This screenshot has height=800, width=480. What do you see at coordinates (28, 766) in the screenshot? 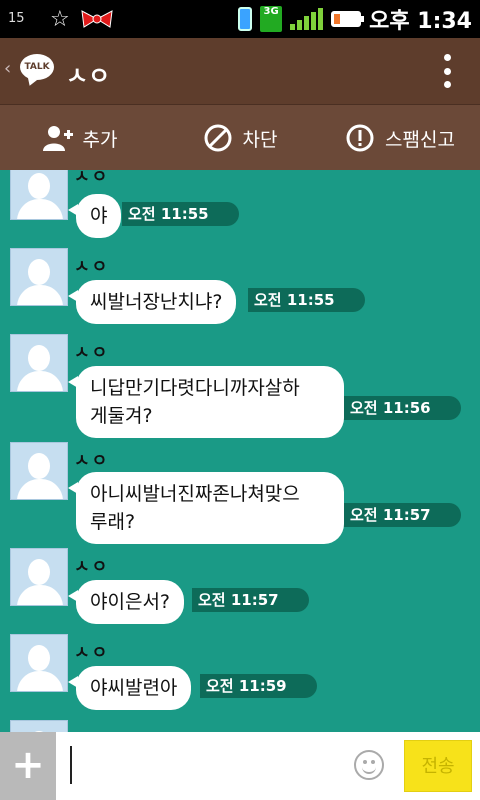
I see `attach-plus-button: +` at bounding box center [28, 766].